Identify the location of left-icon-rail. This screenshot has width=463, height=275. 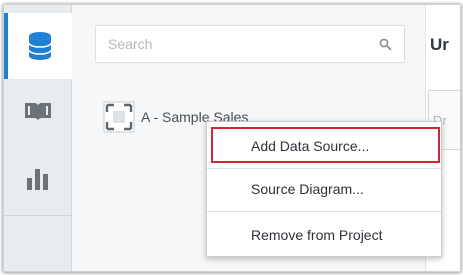
(38, 138).